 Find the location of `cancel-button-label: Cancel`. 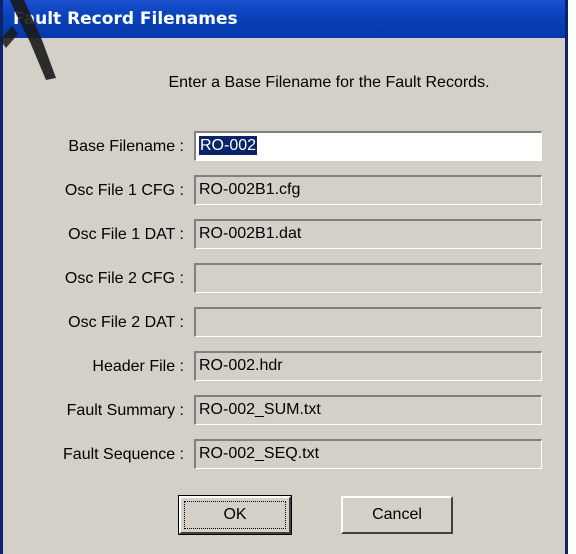

cancel-button-label: Cancel is located at coordinates (397, 514).